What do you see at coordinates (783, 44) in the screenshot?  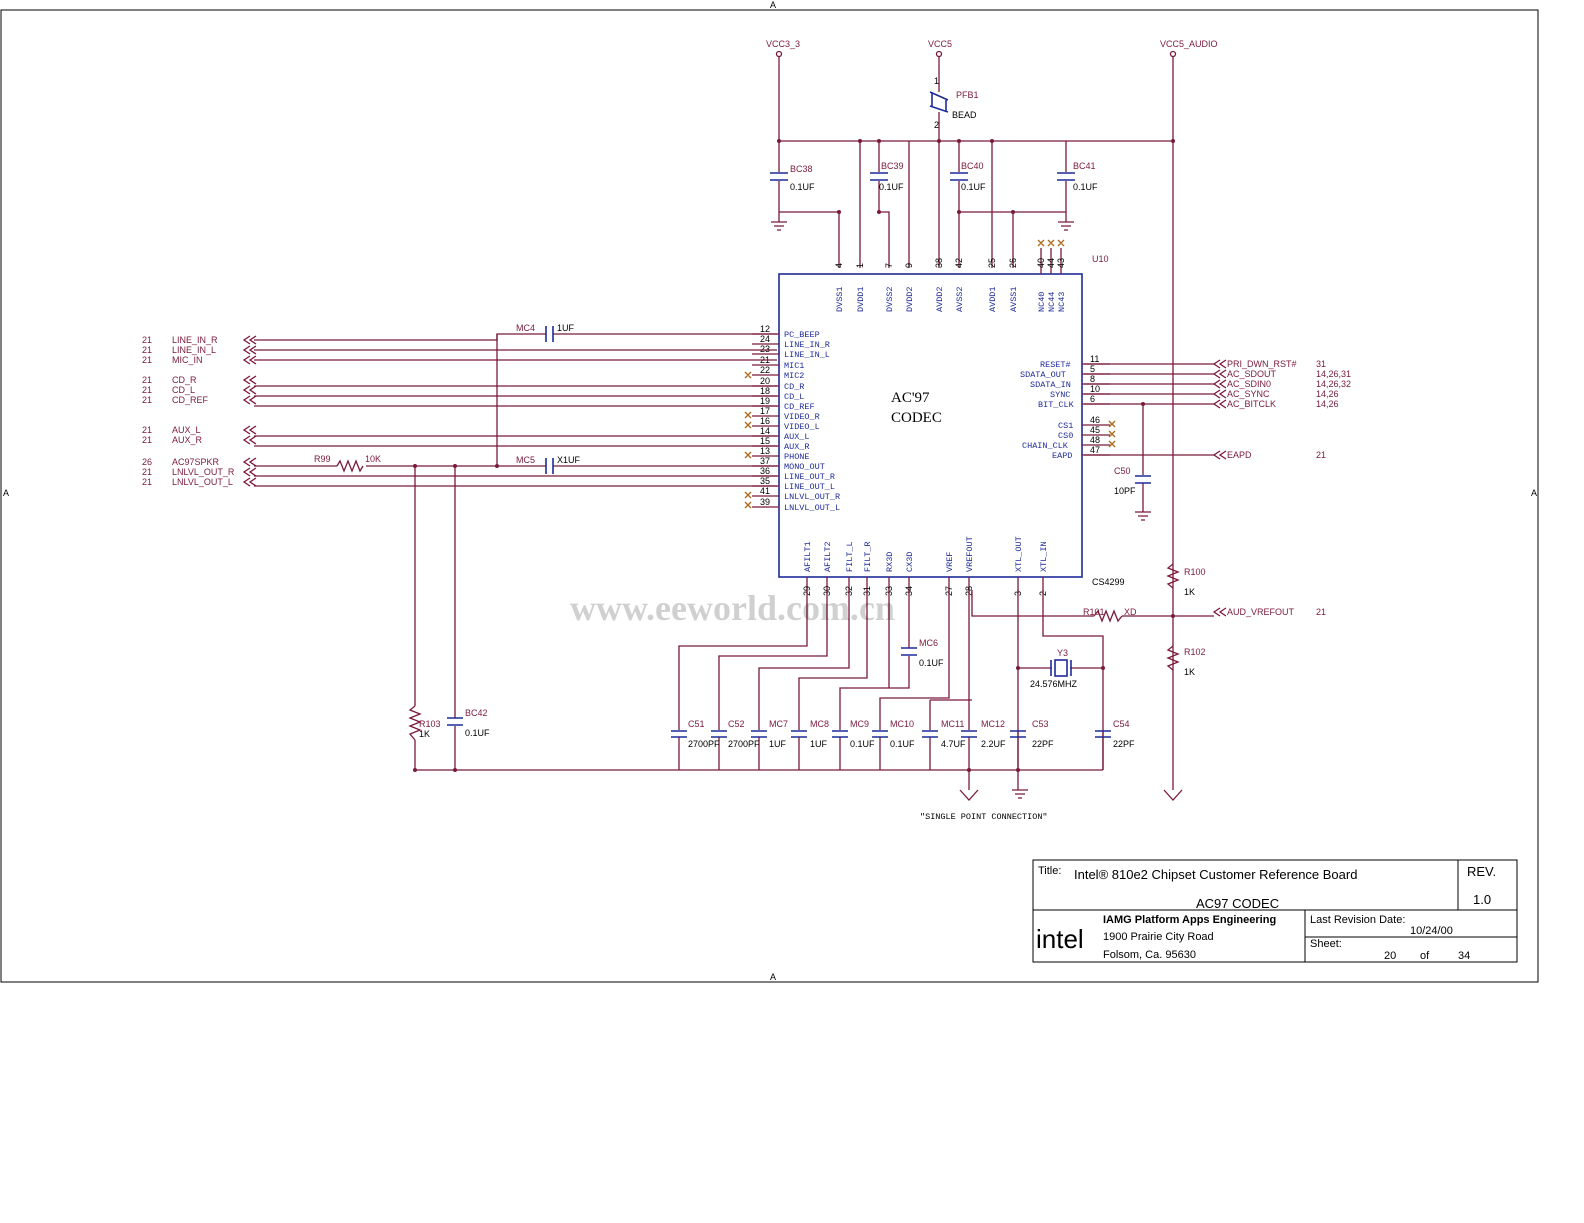 I see `rail-vcc3-label: VCC3_3` at bounding box center [783, 44].